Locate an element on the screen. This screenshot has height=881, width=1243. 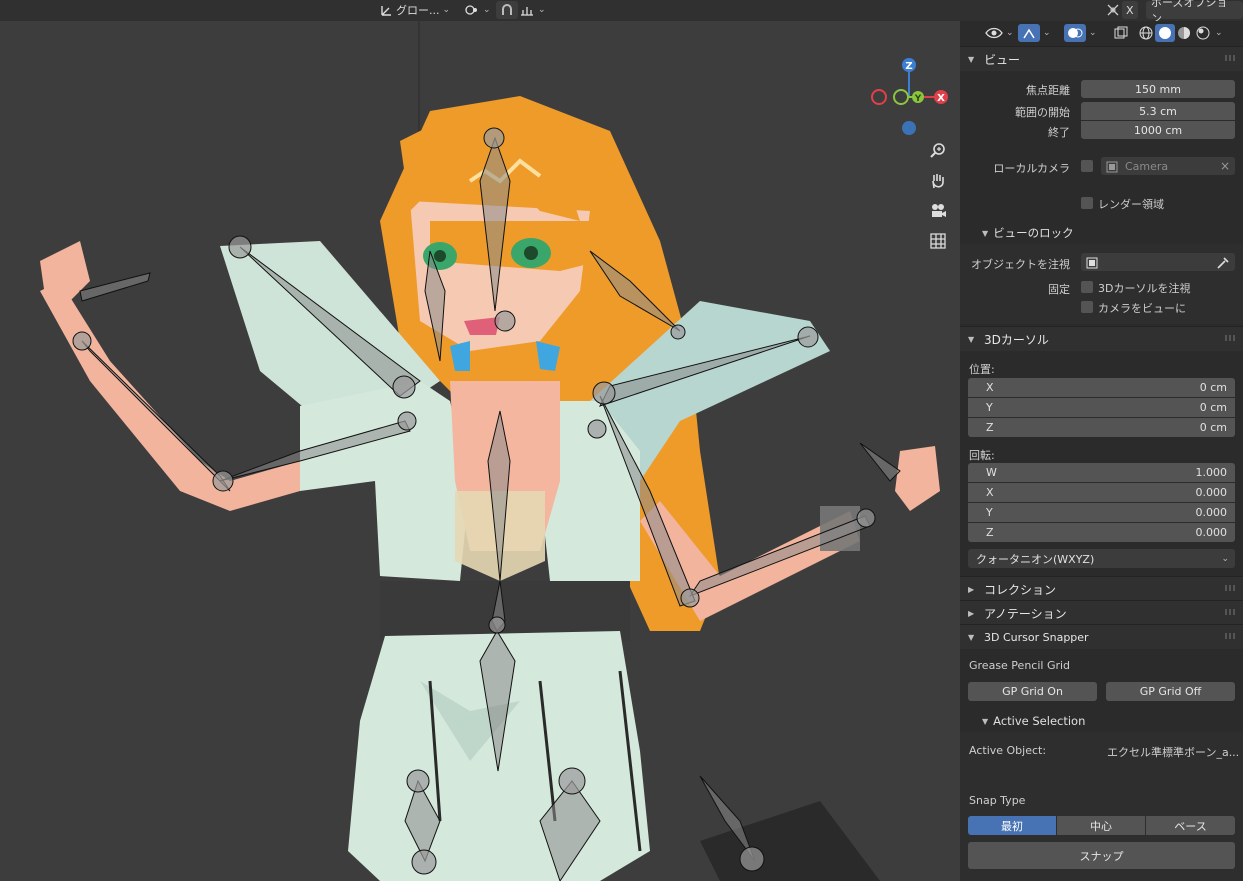
render-region-checkbox is located at coordinates (1087, 203).